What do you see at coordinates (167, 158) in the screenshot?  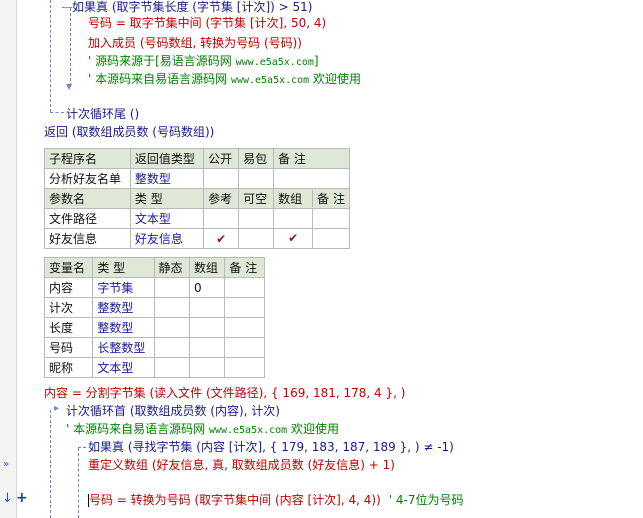 I see `header-cell: 返回值类型` at bounding box center [167, 158].